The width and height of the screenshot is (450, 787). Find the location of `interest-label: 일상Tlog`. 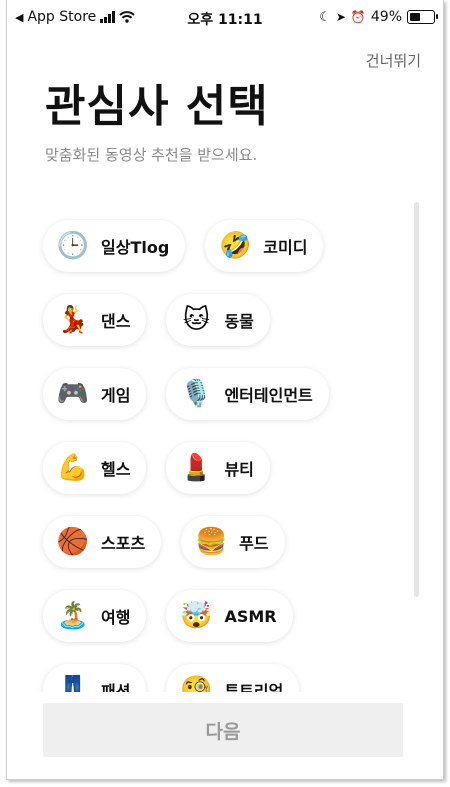

interest-label: 일상Tlog is located at coordinates (135, 247).